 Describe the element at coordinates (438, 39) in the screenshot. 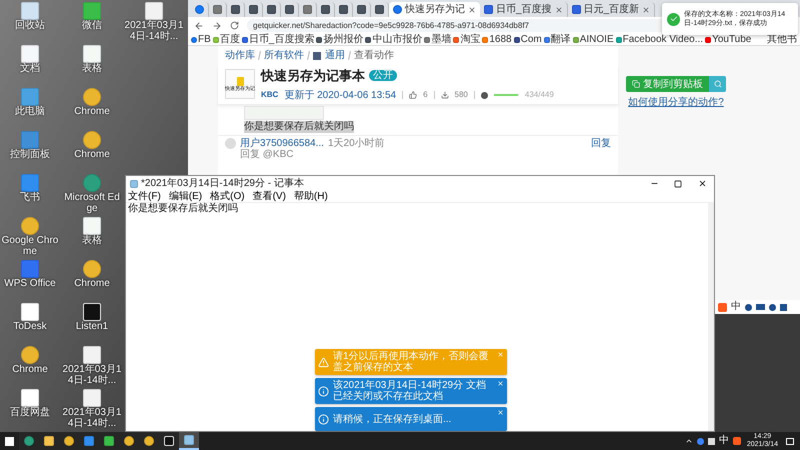

I see `bookmark: 墨墙` at that location.